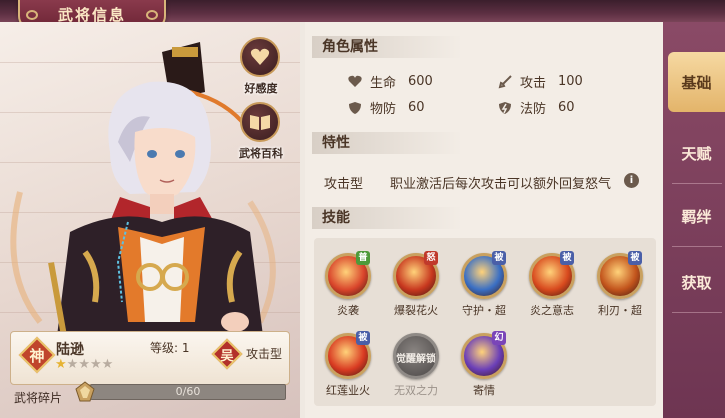  Describe the element at coordinates (696, 82) in the screenshot. I see `side-tab: 基础` at that location.